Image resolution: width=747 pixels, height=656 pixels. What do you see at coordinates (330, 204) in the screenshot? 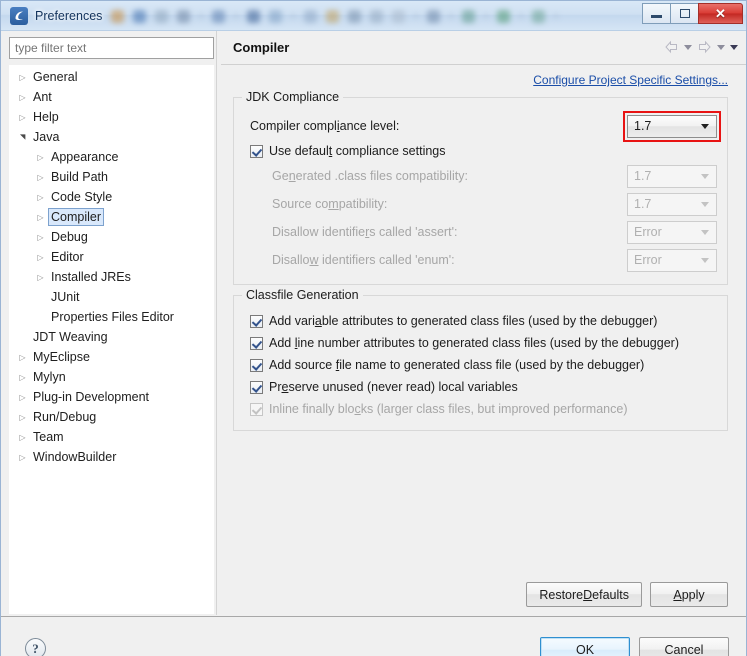
I see `field-label: Source compatibility:` at bounding box center [330, 204].